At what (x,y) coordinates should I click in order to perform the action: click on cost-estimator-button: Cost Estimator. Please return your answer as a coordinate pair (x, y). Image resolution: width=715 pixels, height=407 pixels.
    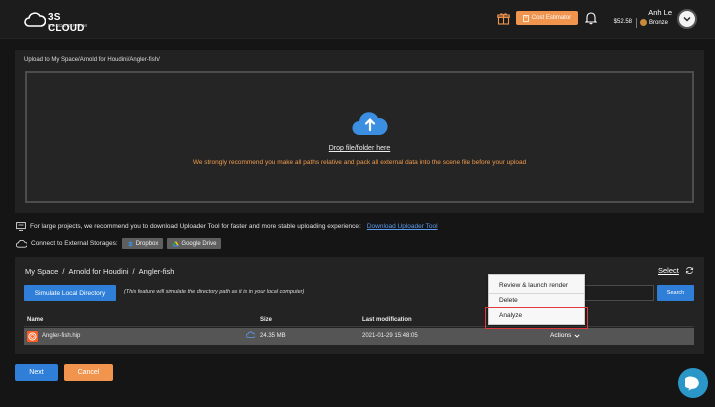
    Looking at the image, I should click on (547, 18).